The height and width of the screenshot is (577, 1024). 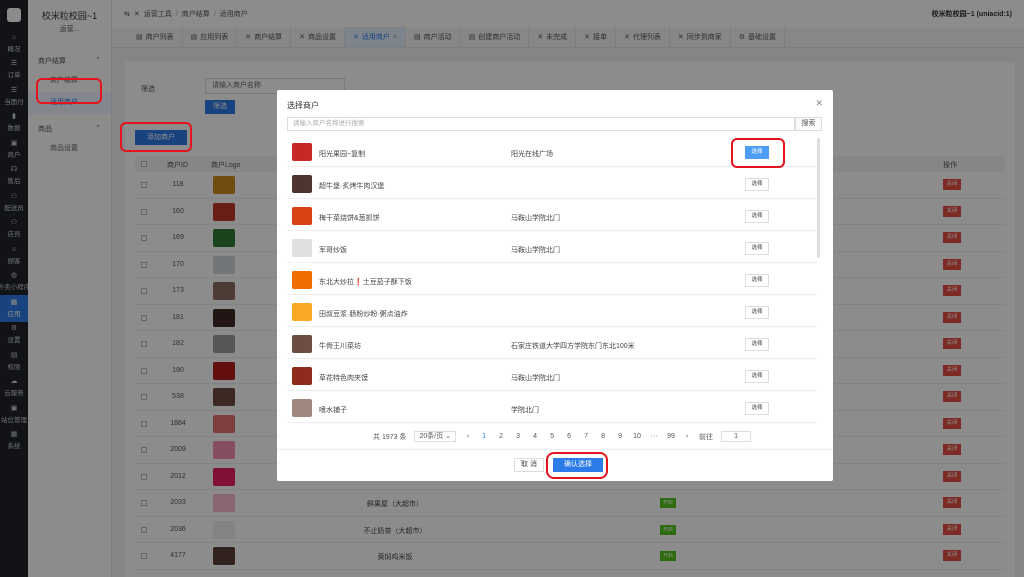 I want to click on merchant-option: 阳光果园~复制 阳光在线广场 选择, so click(x=552, y=152).